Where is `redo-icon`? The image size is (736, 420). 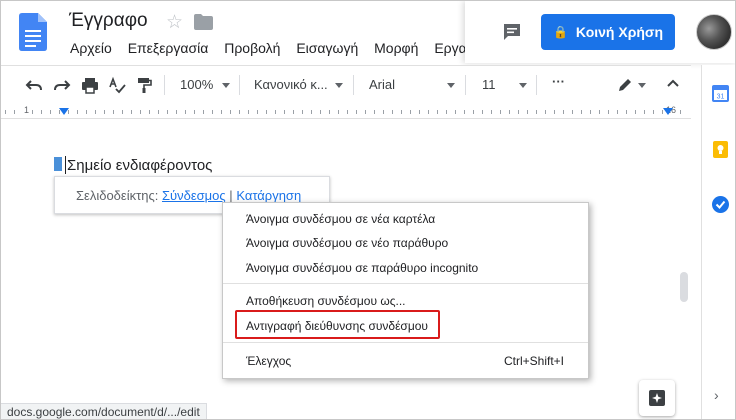
redo-icon is located at coordinates (62, 85).